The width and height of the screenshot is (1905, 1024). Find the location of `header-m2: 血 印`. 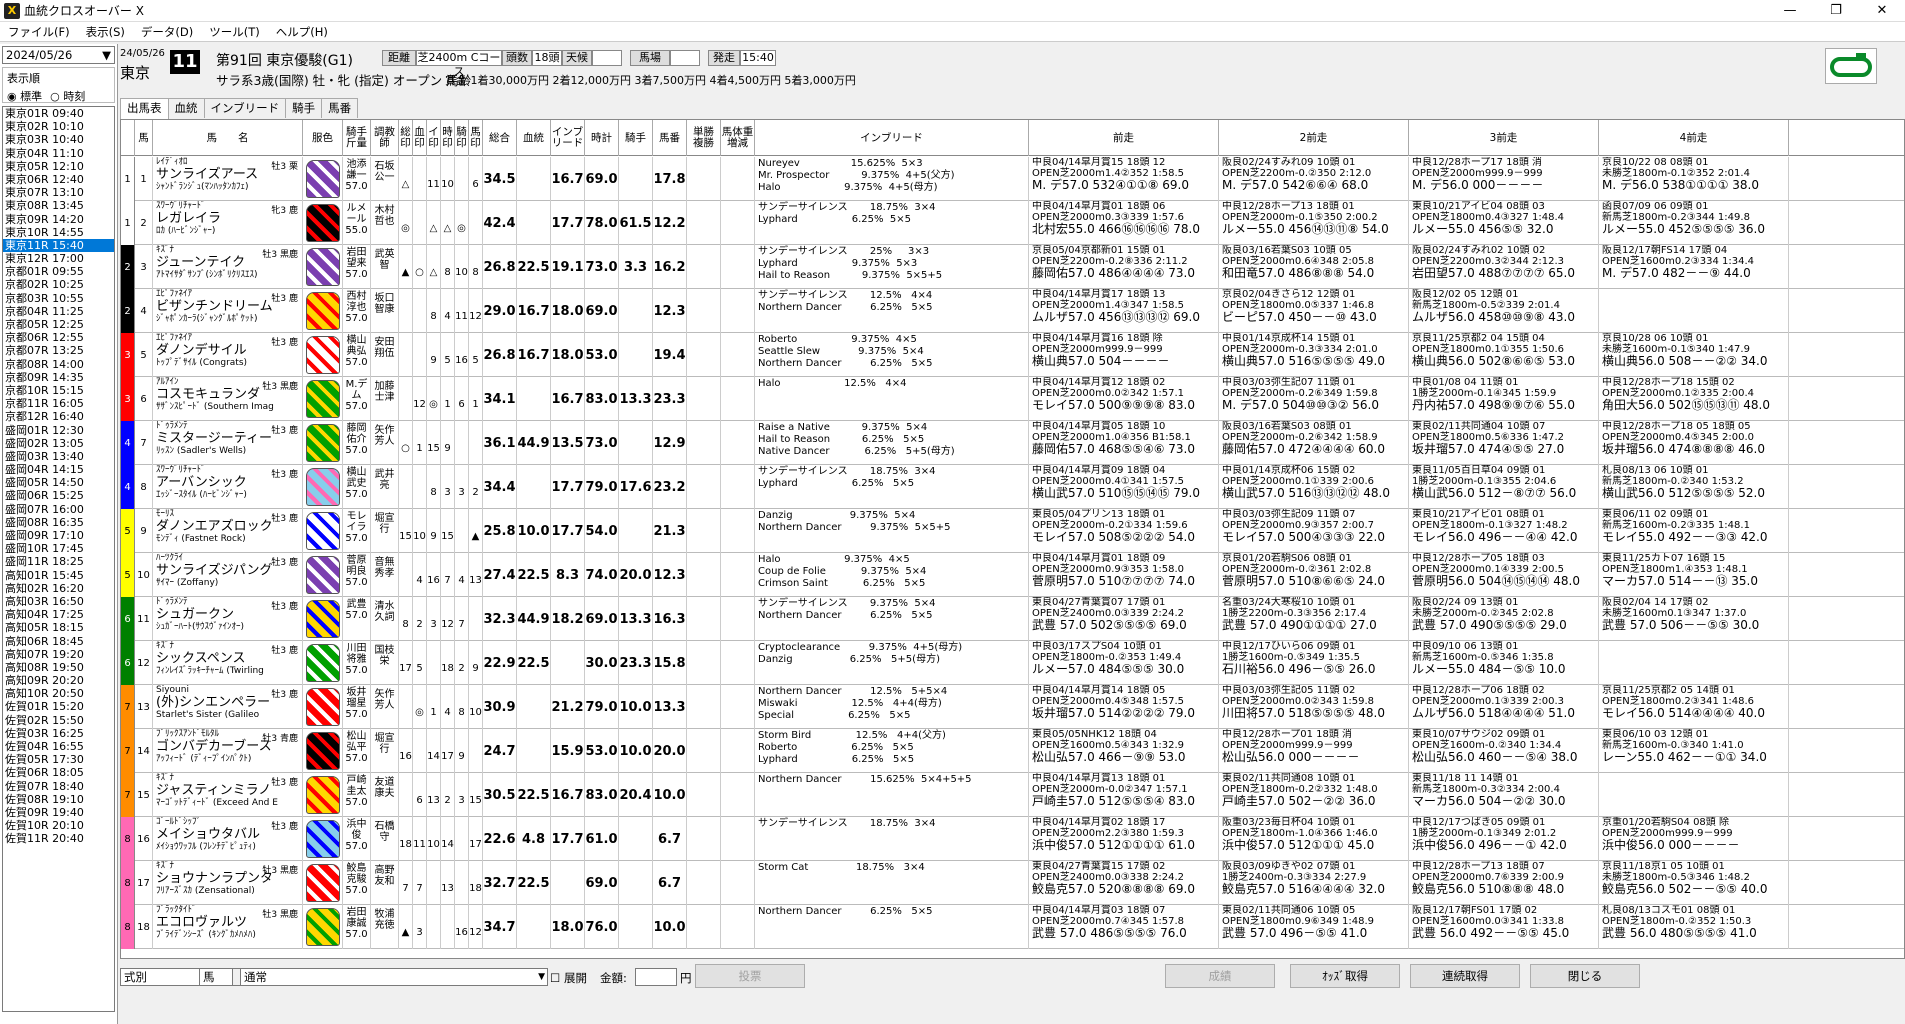

header-m2: 血 印 is located at coordinates (420, 138).